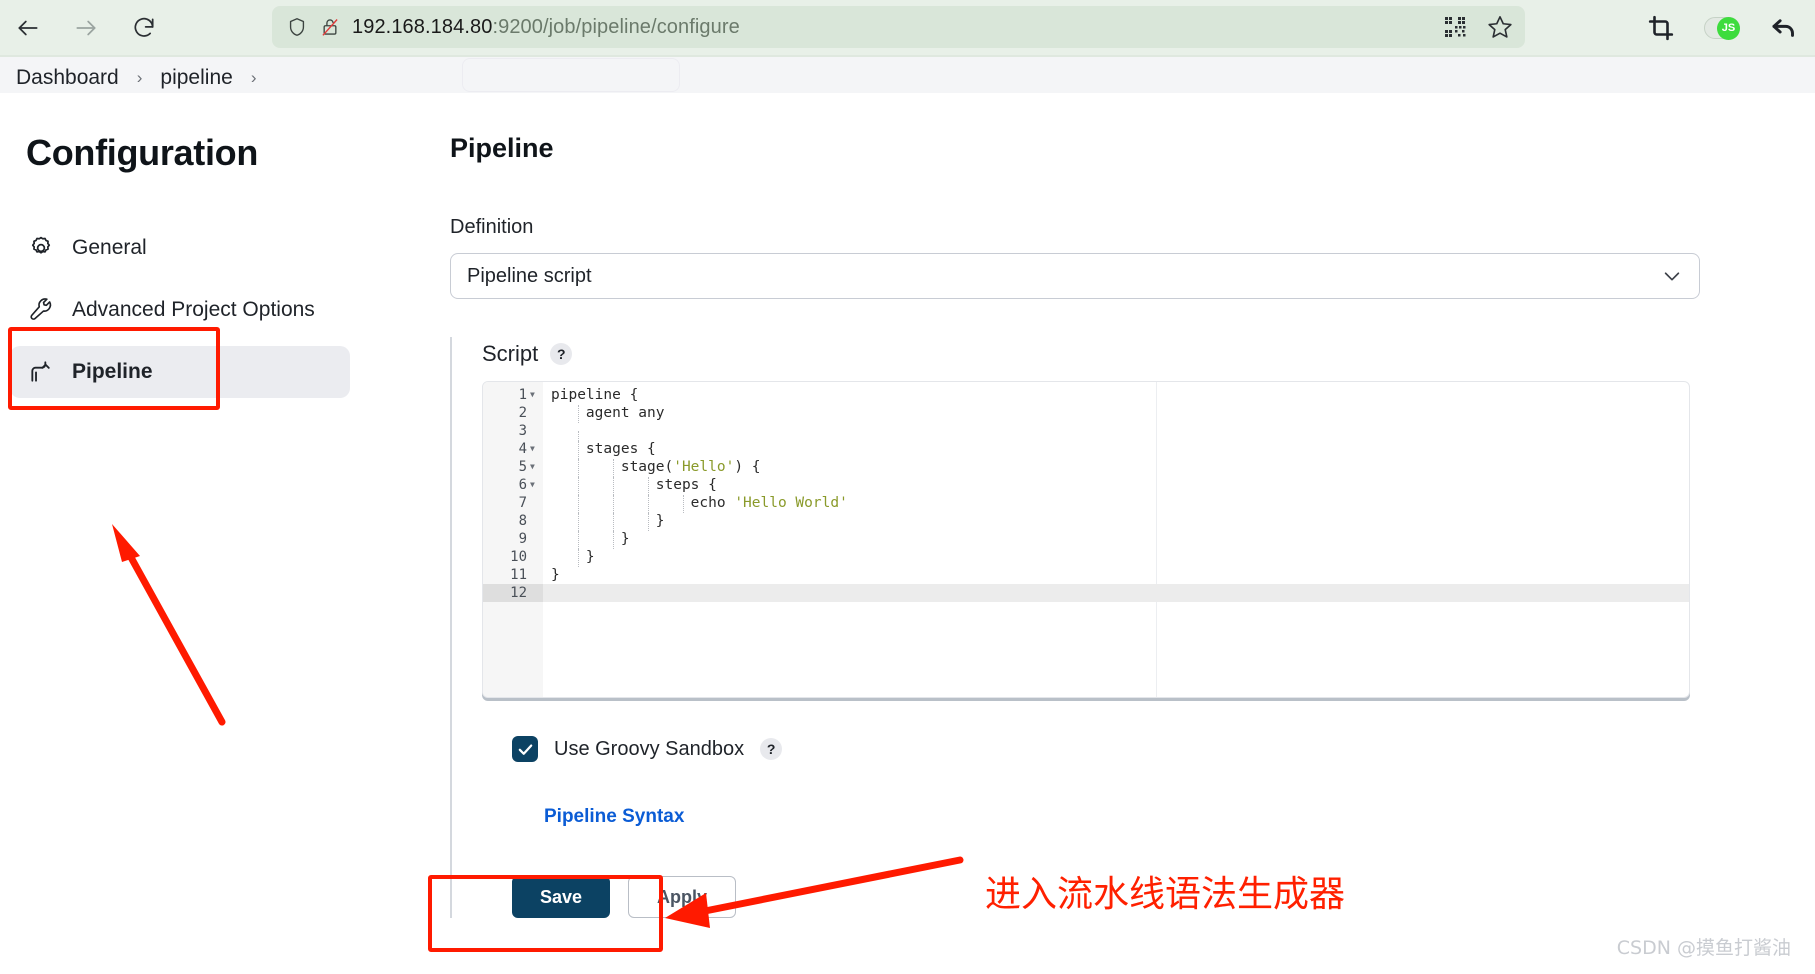  What do you see at coordinates (1672, 276) in the screenshot?
I see `chevron-down-icon` at bounding box center [1672, 276].